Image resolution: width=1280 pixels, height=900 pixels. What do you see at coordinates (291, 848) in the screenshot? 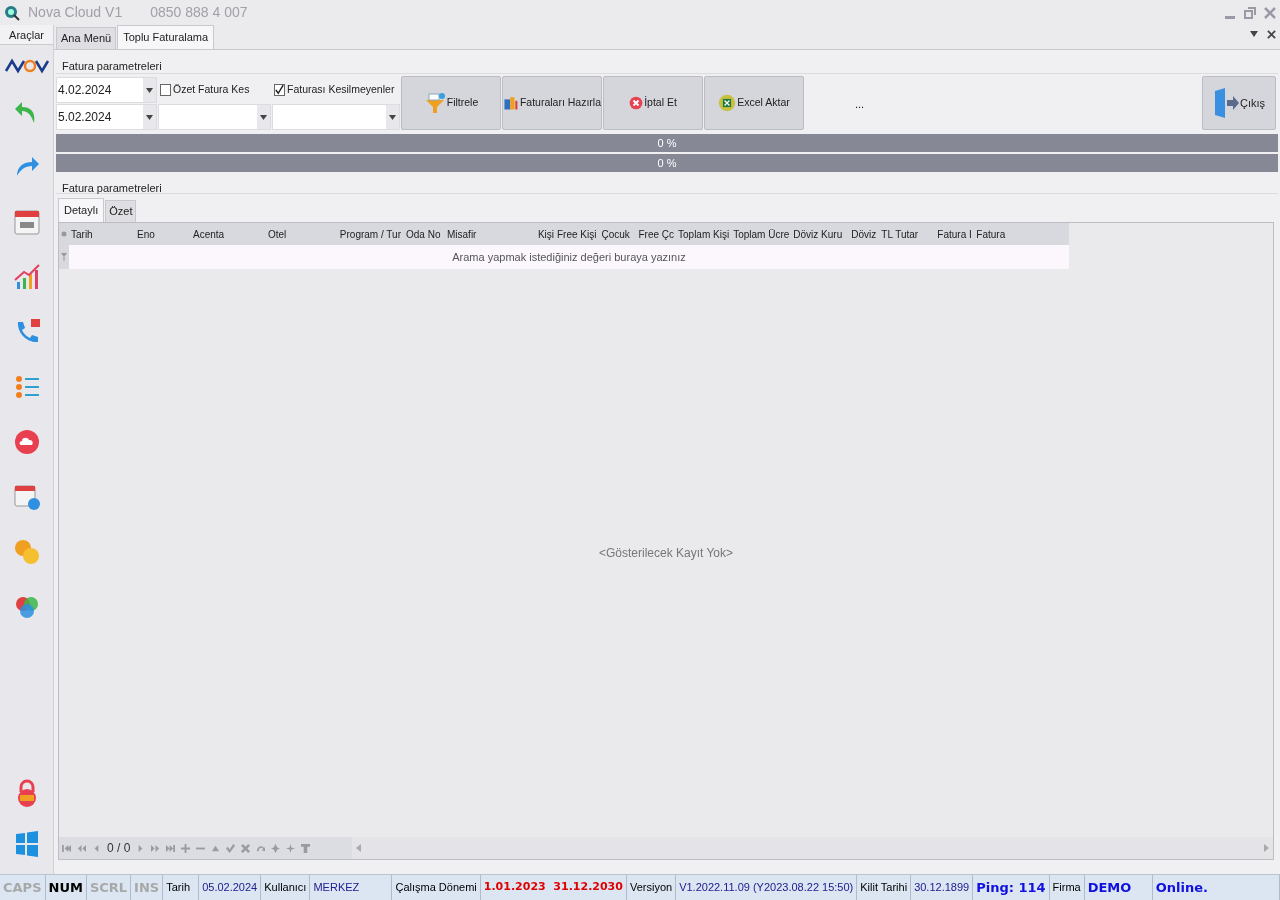
I see `star-icon` at bounding box center [291, 848].